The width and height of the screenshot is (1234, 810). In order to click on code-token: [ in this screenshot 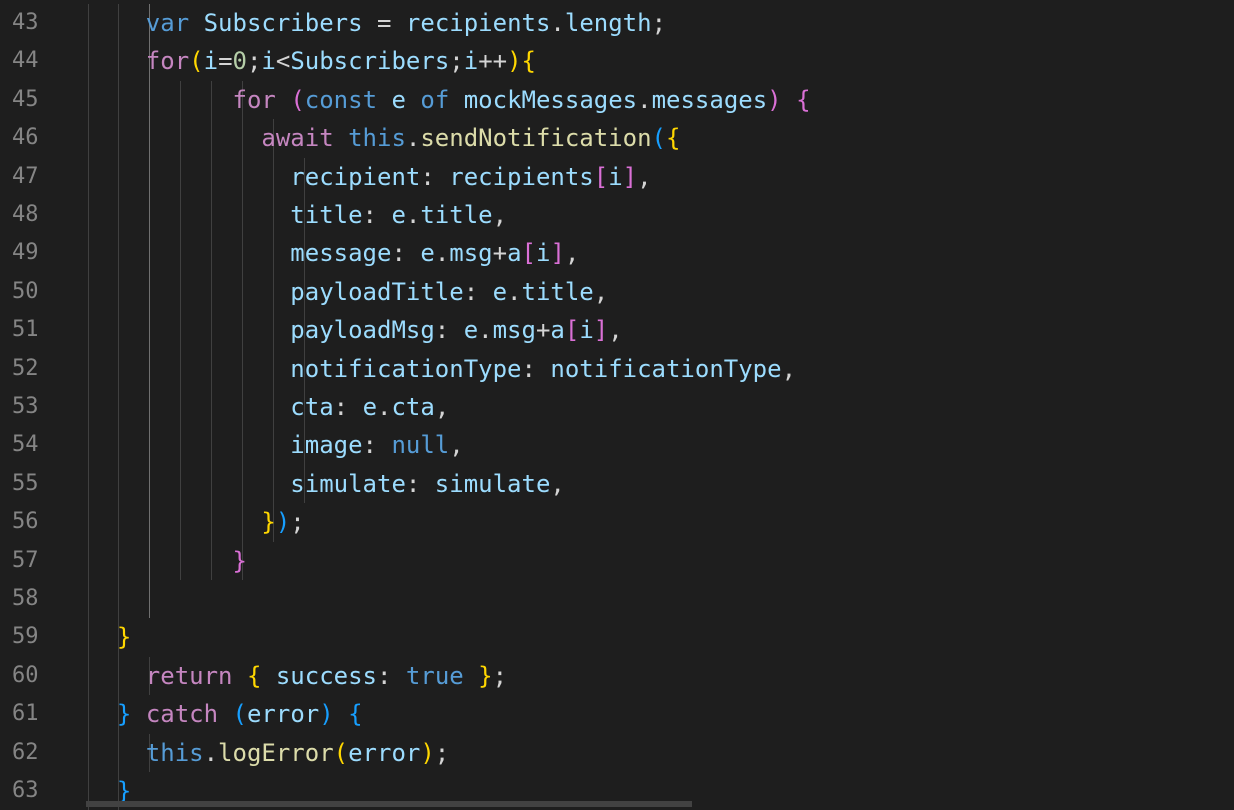, I will do `click(528, 253)`.